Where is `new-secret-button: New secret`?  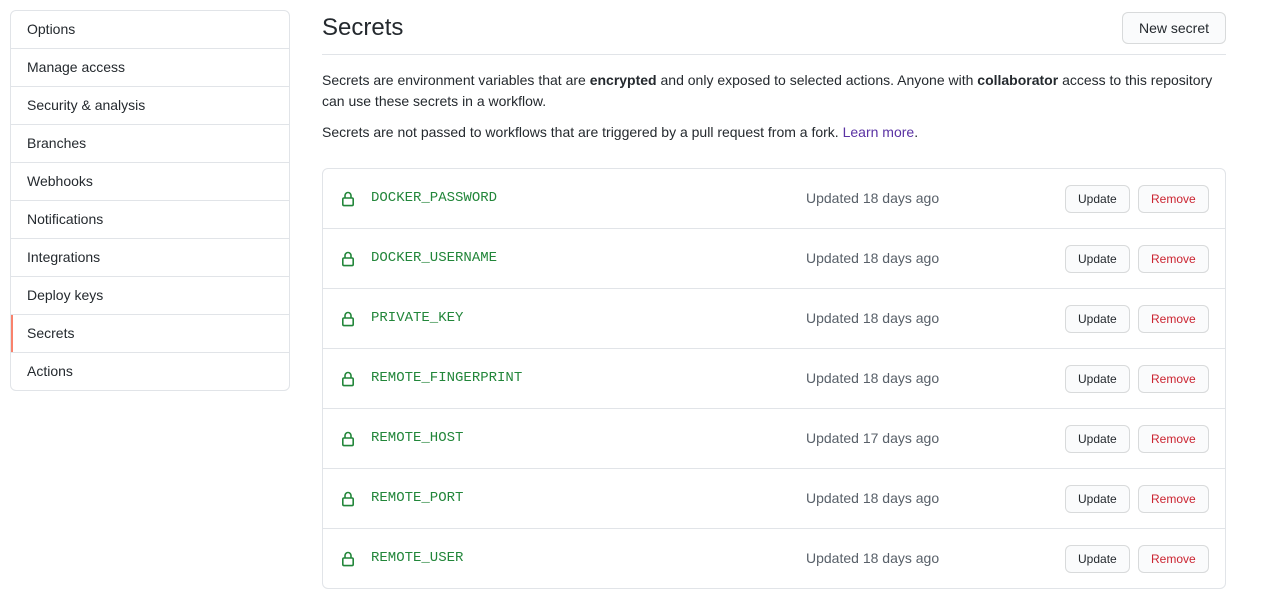 new-secret-button: New secret is located at coordinates (1173, 28).